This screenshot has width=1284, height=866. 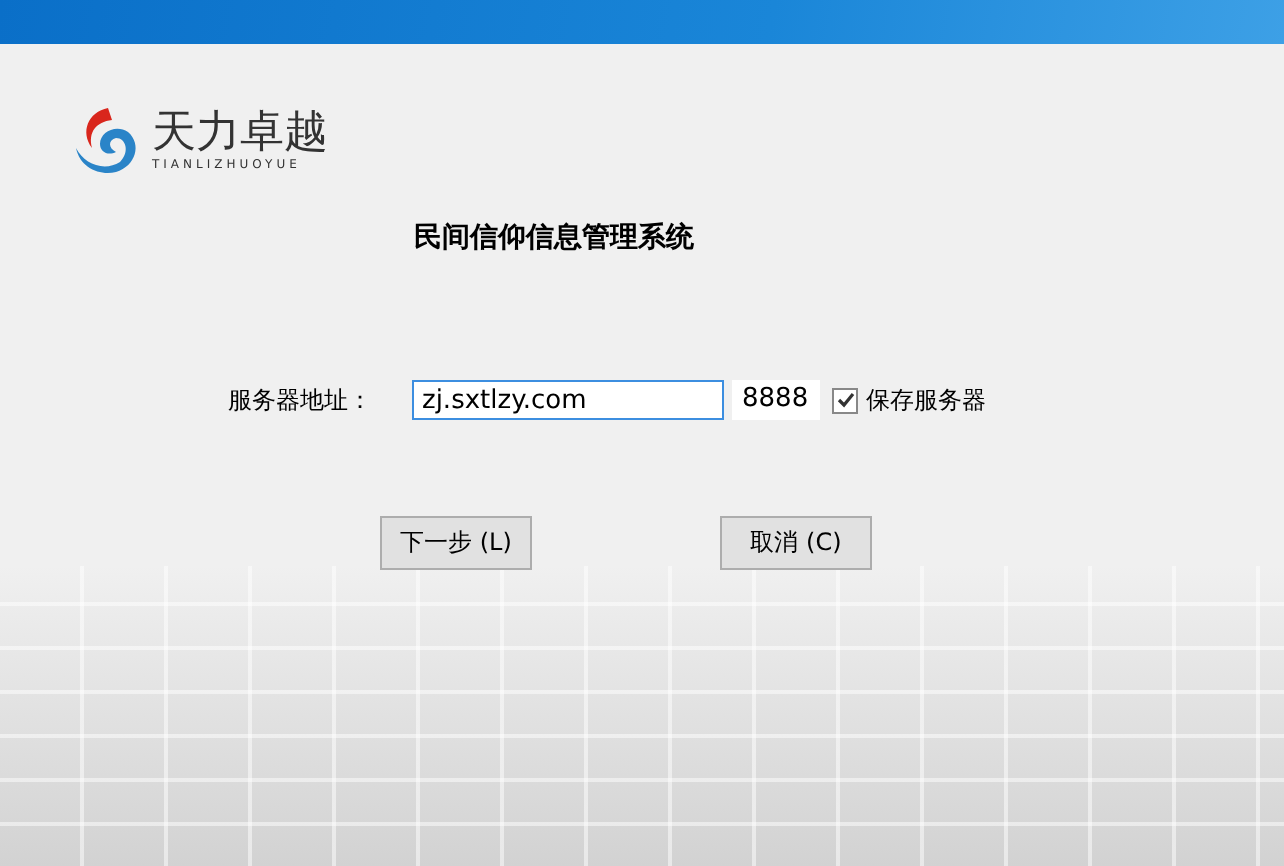 What do you see at coordinates (845, 400) in the screenshot?
I see `save-server-checkbox` at bounding box center [845, 400].